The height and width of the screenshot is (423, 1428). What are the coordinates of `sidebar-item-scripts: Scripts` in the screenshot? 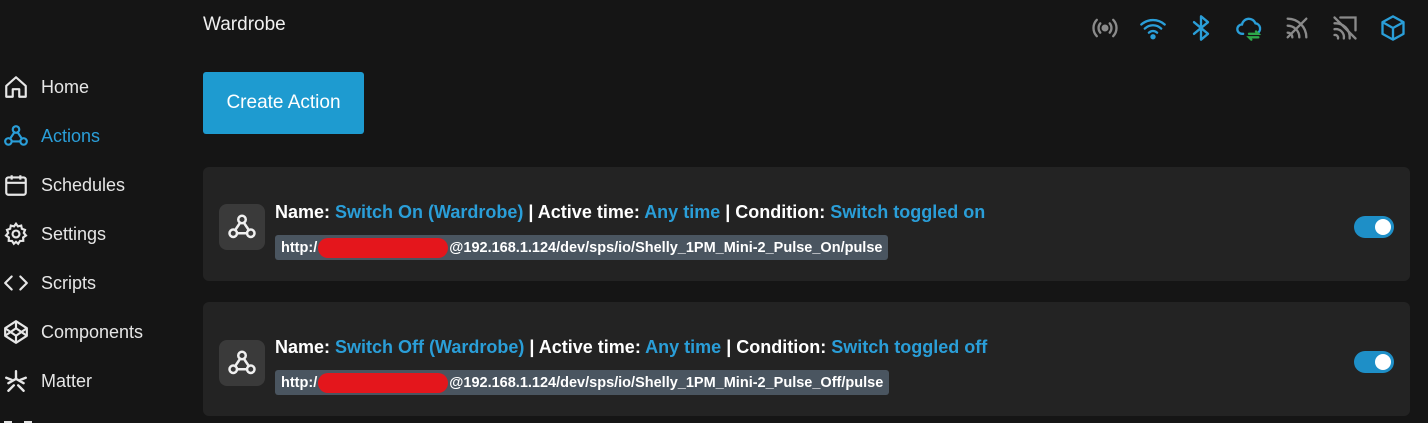 It's located at (95, 283).